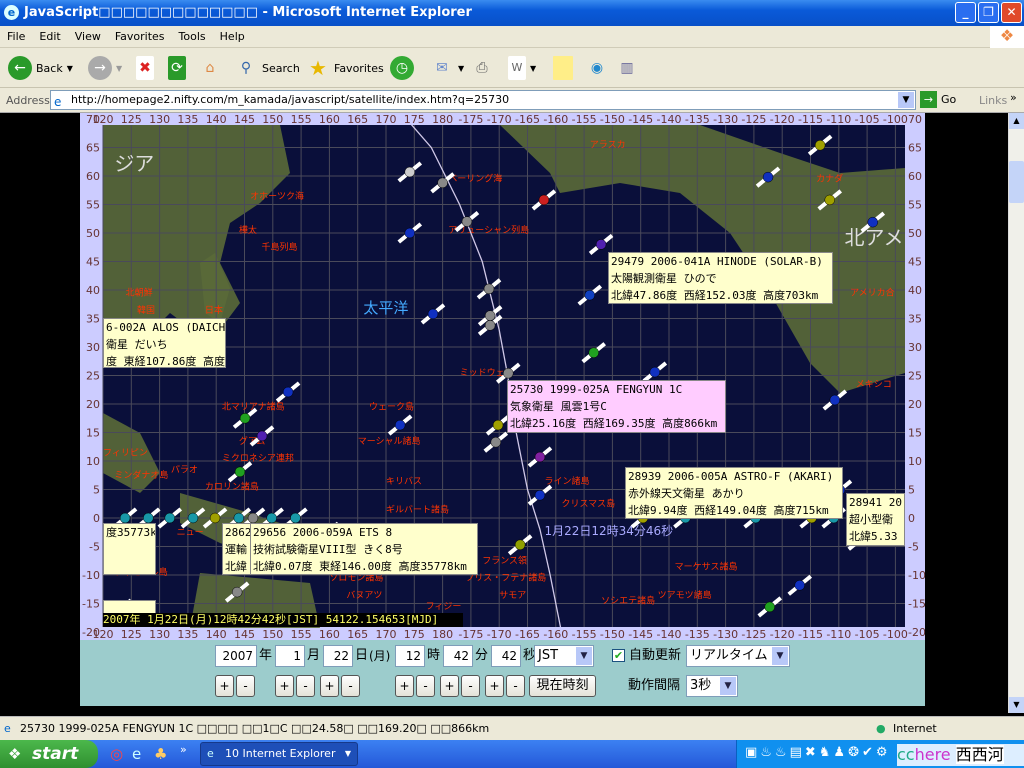  What do you see at coordinates (938, 99) in the screenshot?
I see `go-button: → Go` at bounding box center [938, 99].